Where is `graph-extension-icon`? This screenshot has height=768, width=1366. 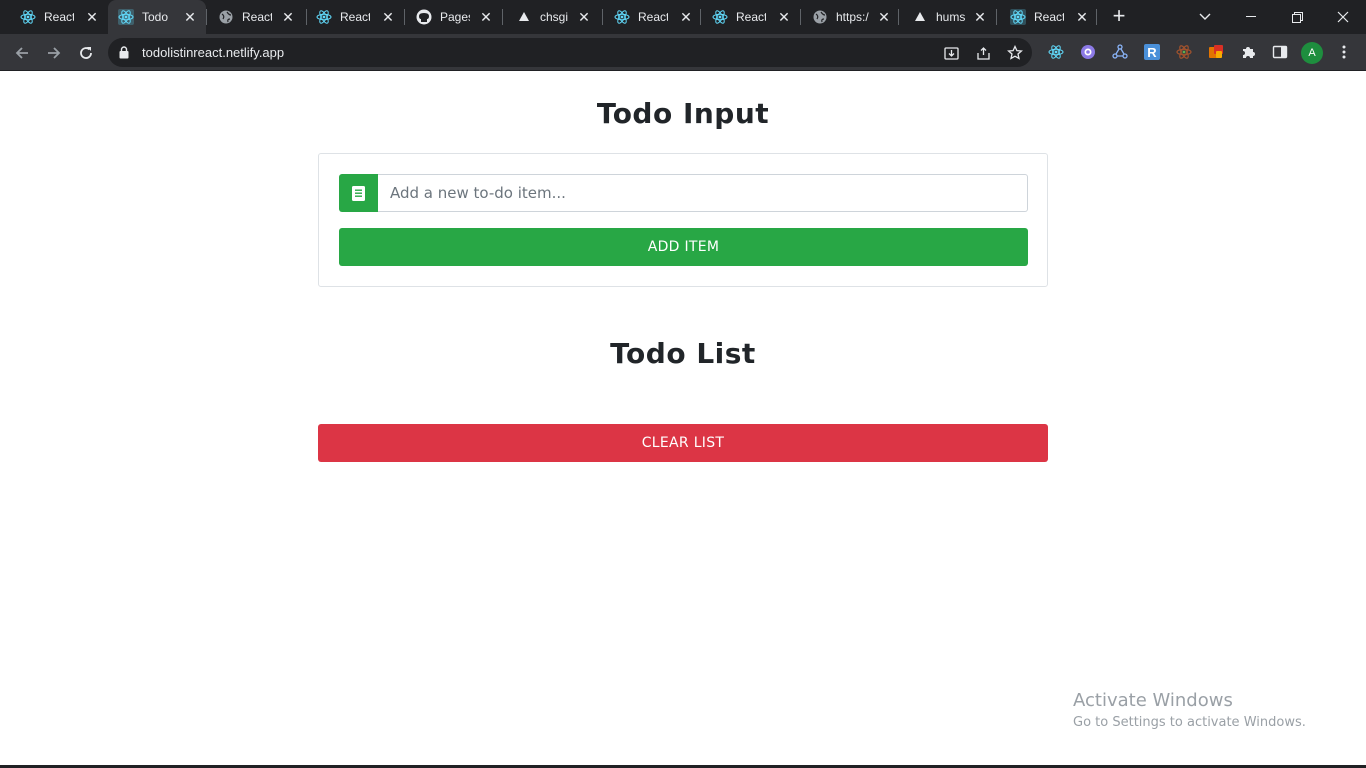
graph-extension-icon is located at coordinates (1120, 52).